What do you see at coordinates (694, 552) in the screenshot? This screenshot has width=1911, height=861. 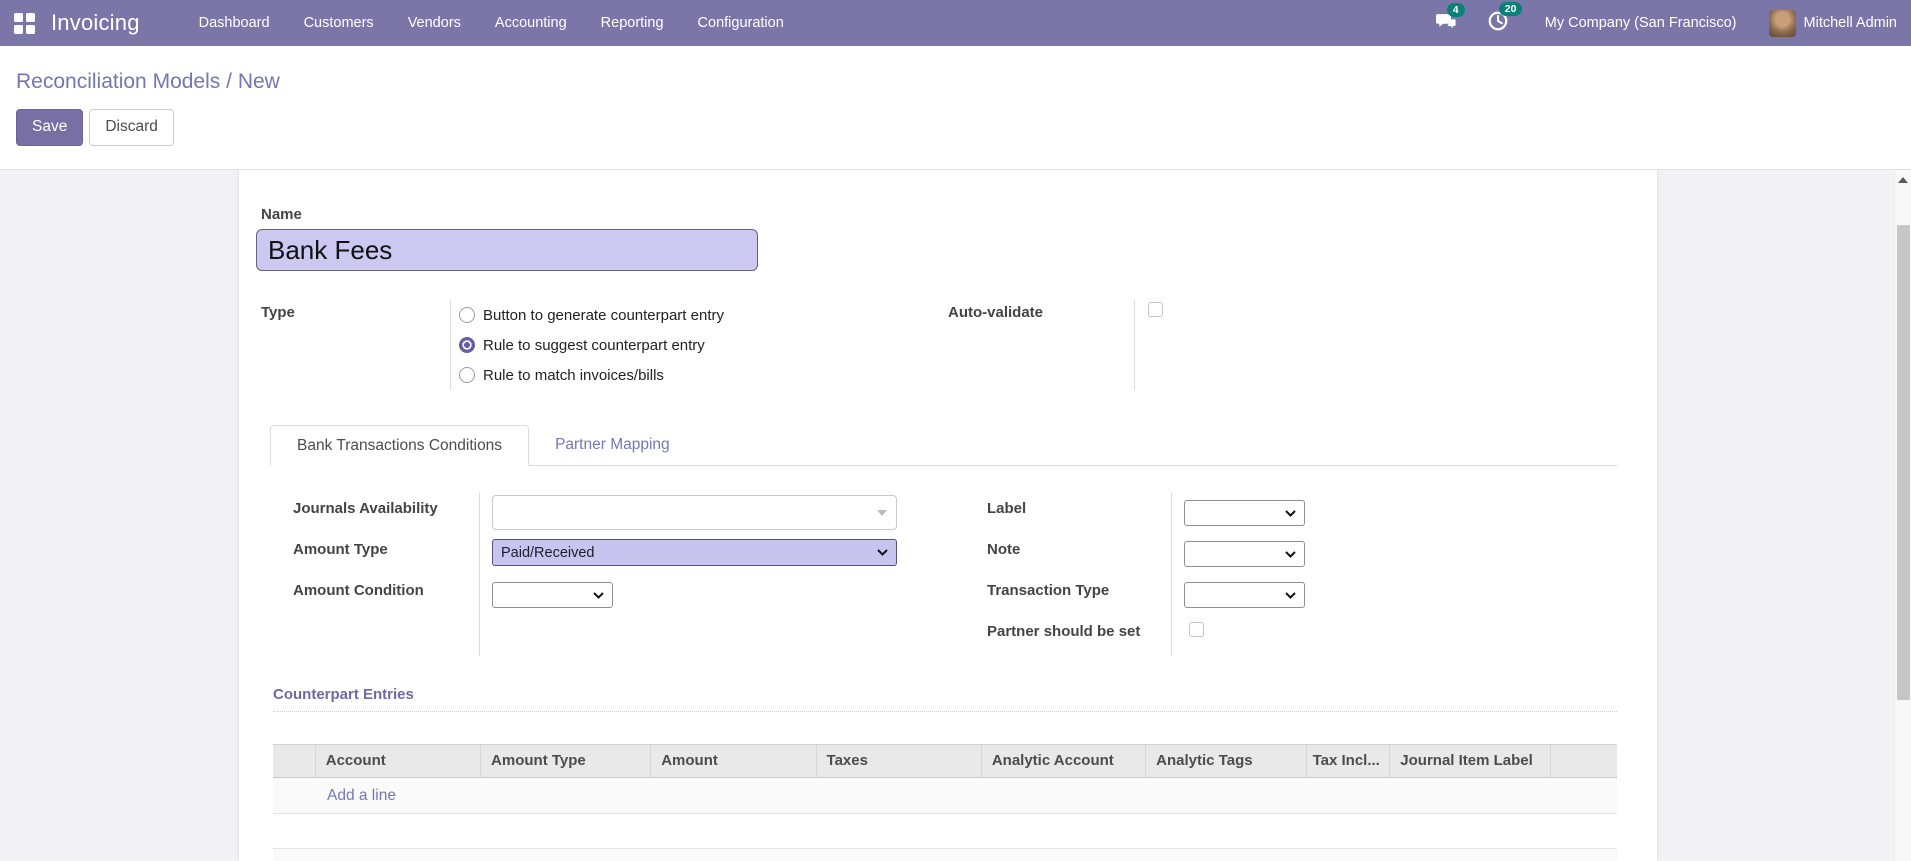 I see `amount-type-select: Paid/Received` at bounding box center [694, 552].